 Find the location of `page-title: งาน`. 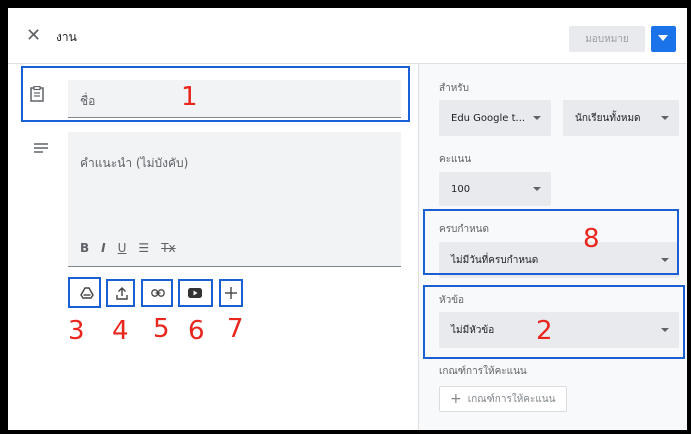

page-title: งาน is located at coordinates (66, 37).